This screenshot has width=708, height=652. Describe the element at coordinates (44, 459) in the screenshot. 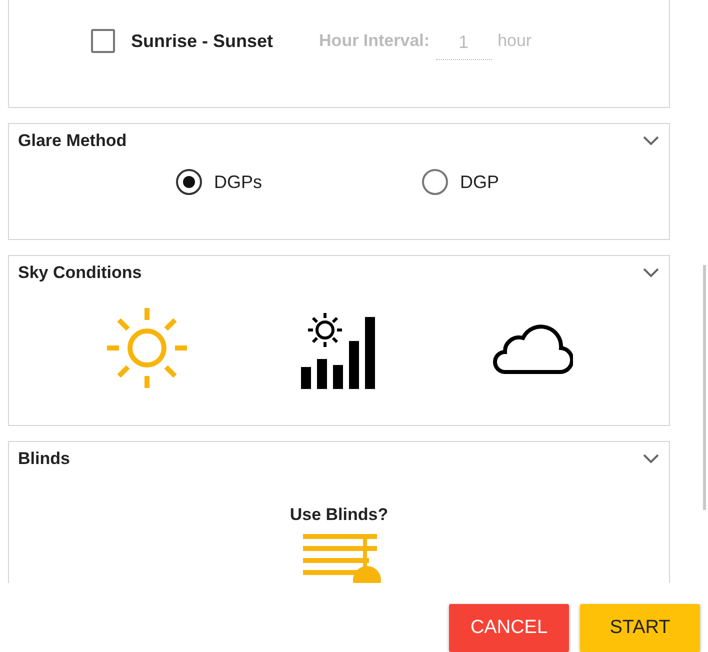

I see `panel-title: Blinds` at that location.